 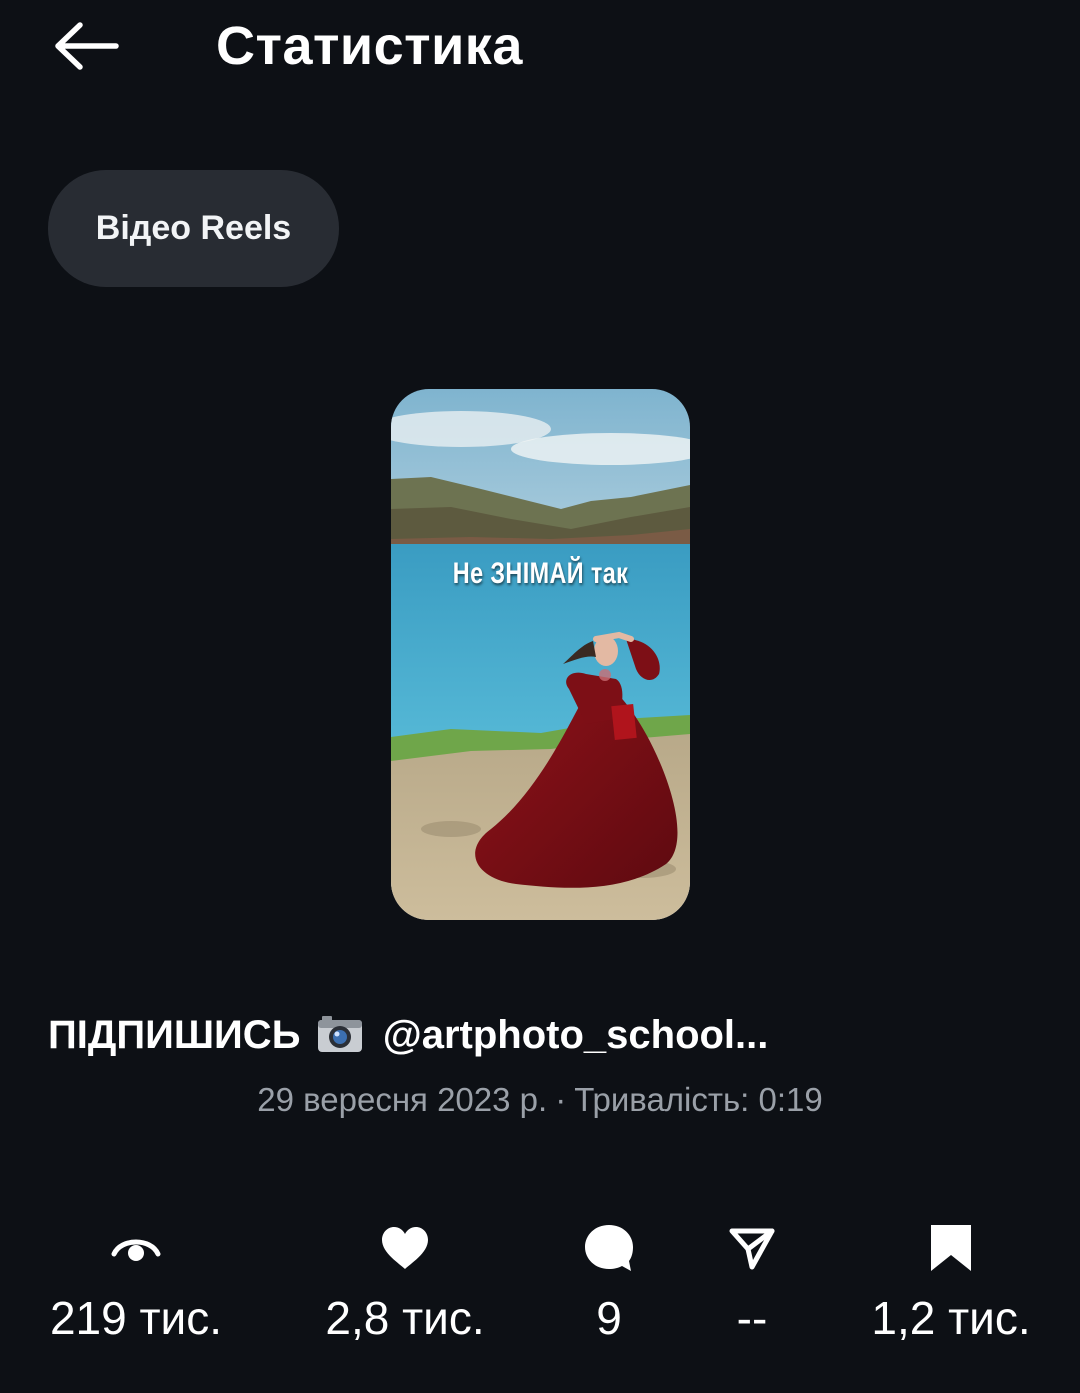 I want to click on reels-filter-chip: Відео Reels, so click(x=193, y=228).